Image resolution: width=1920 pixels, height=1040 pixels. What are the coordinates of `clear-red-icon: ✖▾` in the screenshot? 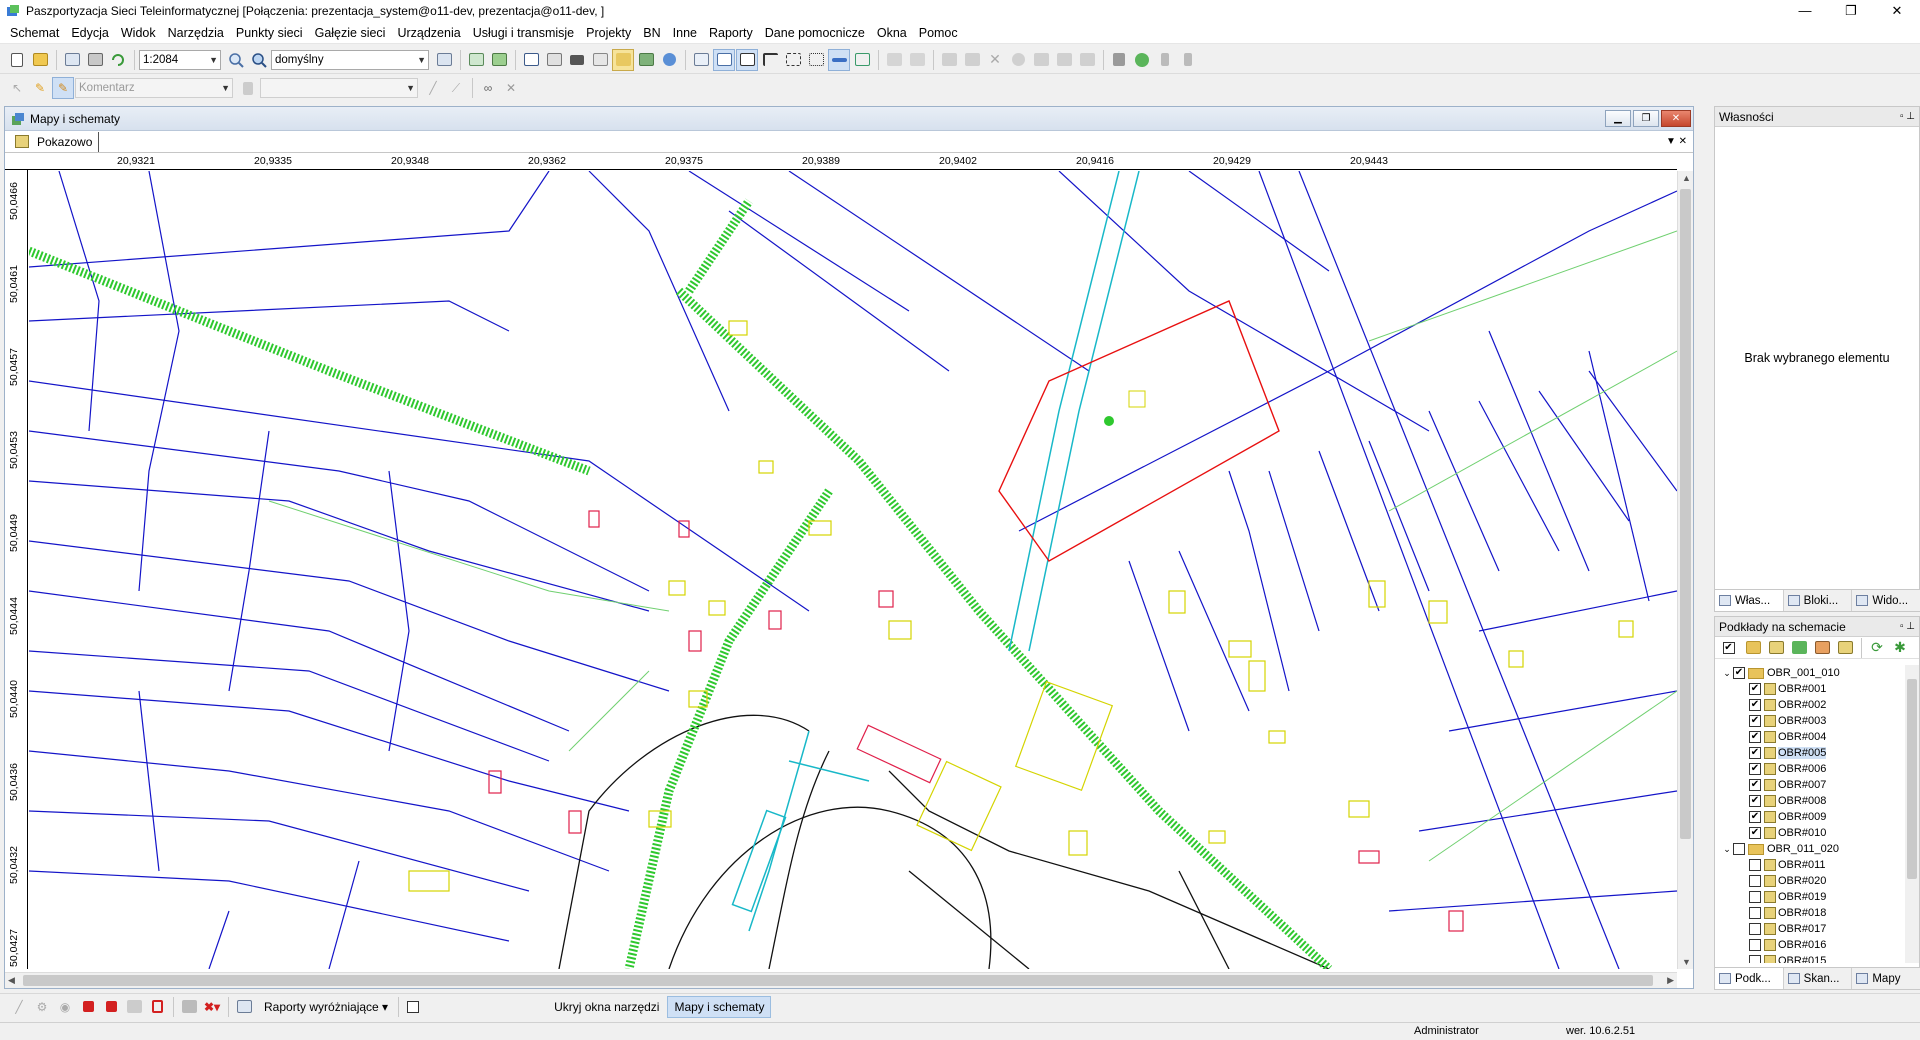 It's located at (212, 1007).